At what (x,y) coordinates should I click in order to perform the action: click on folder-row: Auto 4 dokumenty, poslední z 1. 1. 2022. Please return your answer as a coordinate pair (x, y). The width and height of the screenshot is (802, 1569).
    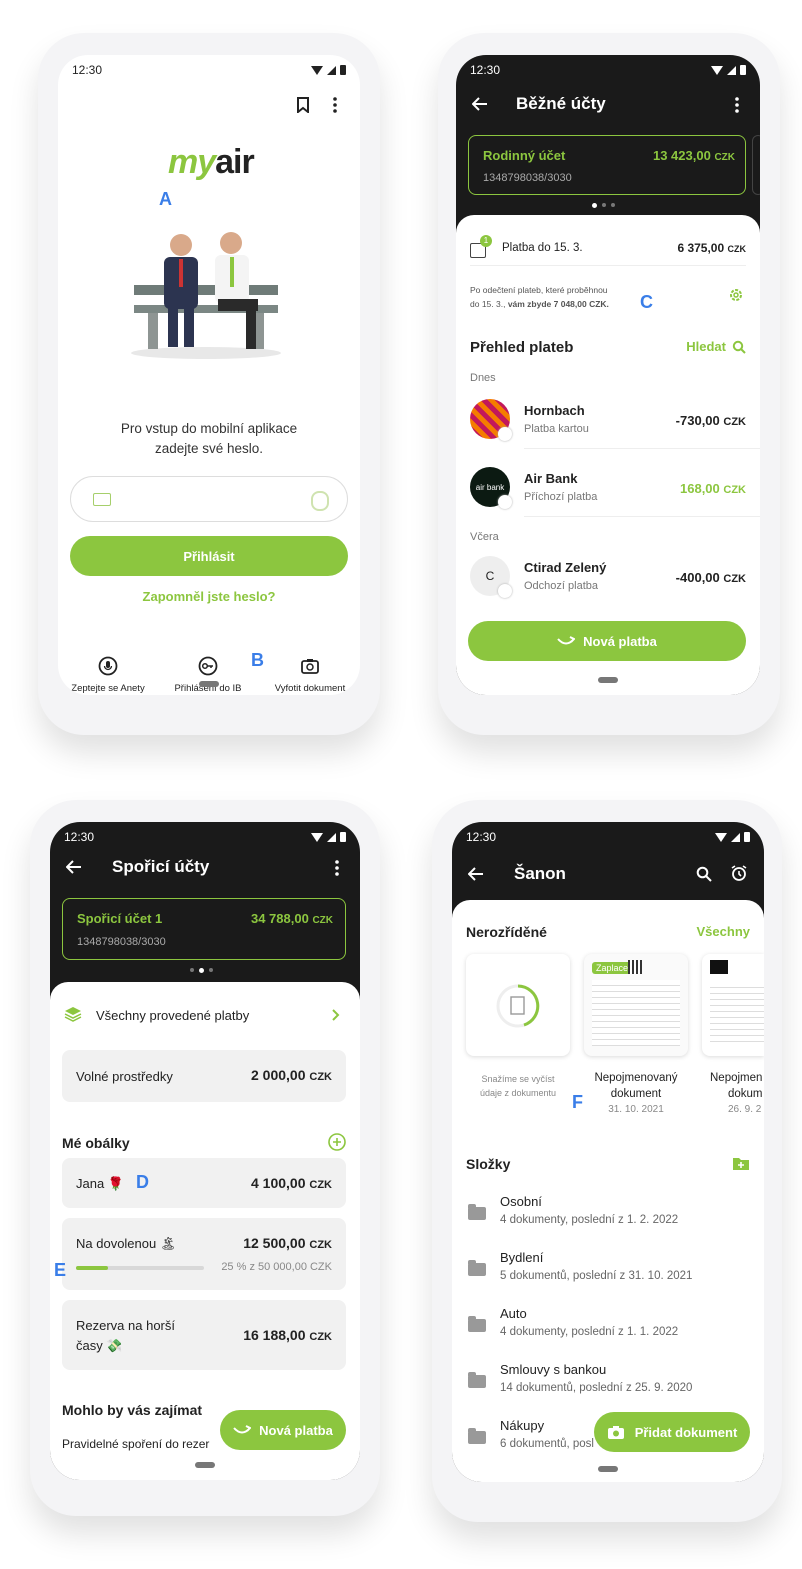
    Looking at the image, I should click on (608, 1324).